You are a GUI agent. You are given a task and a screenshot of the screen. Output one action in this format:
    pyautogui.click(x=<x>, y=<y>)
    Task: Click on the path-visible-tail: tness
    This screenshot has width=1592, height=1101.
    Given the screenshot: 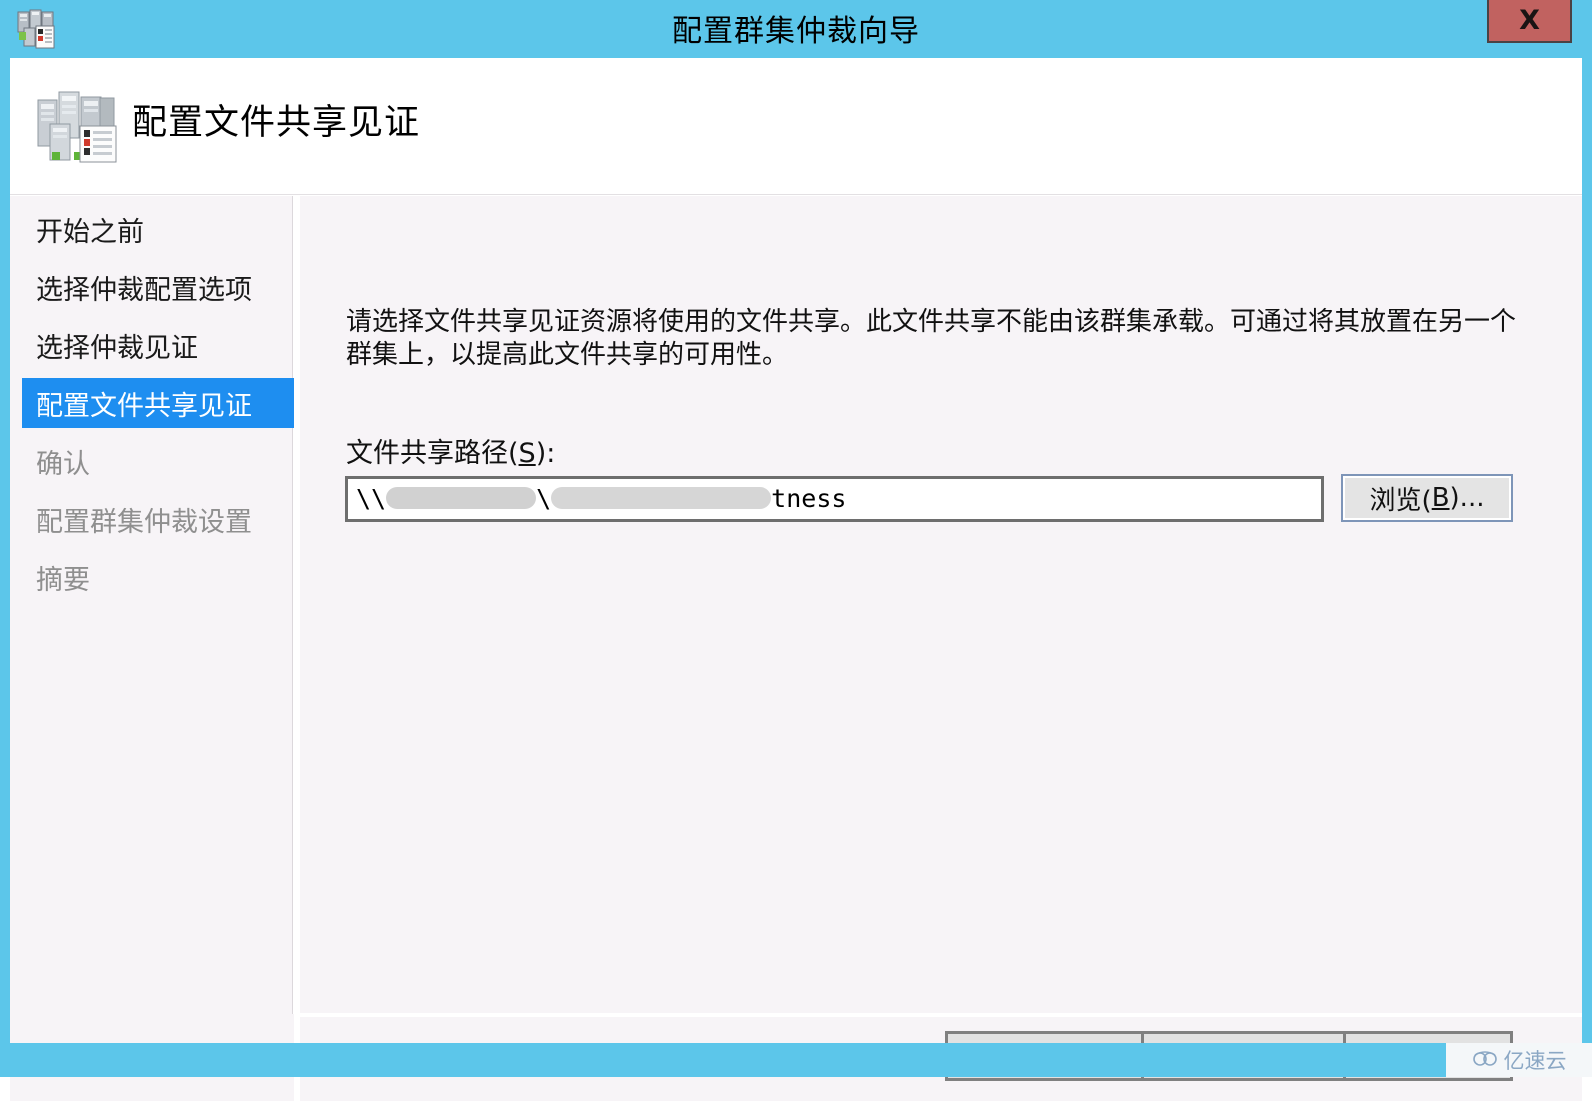 What is the action you would take?
    pyautogui.click(x=809, y=498)
    